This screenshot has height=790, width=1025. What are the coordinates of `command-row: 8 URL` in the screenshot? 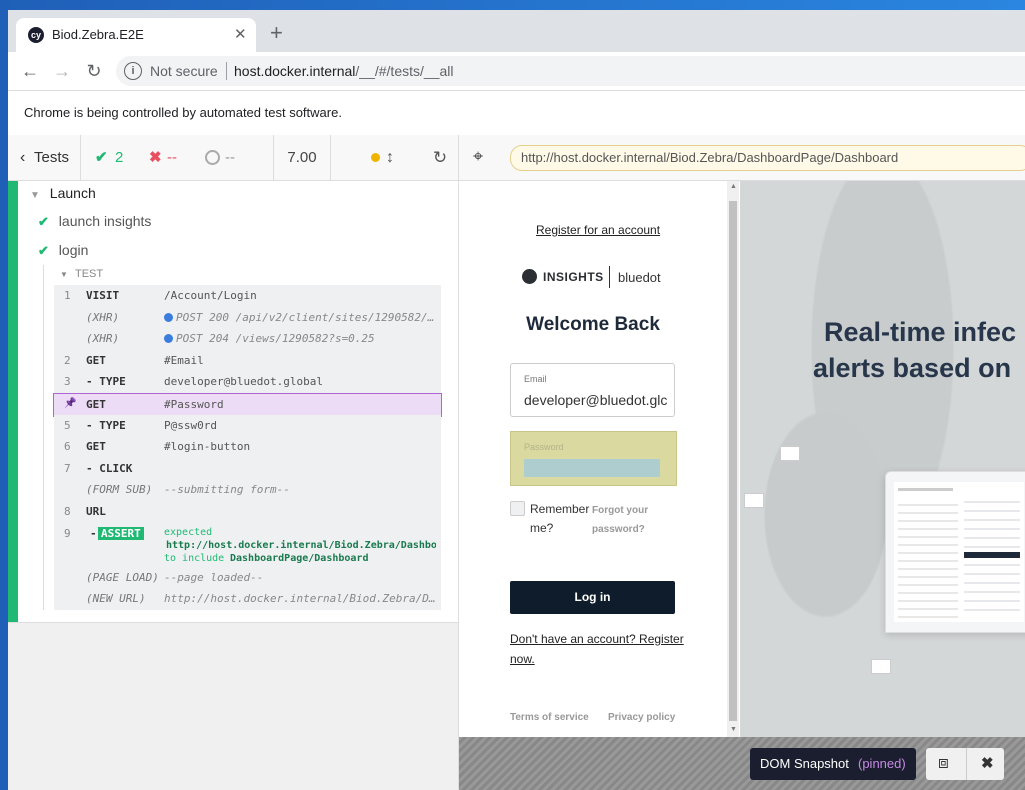 It's located at (247, 512).